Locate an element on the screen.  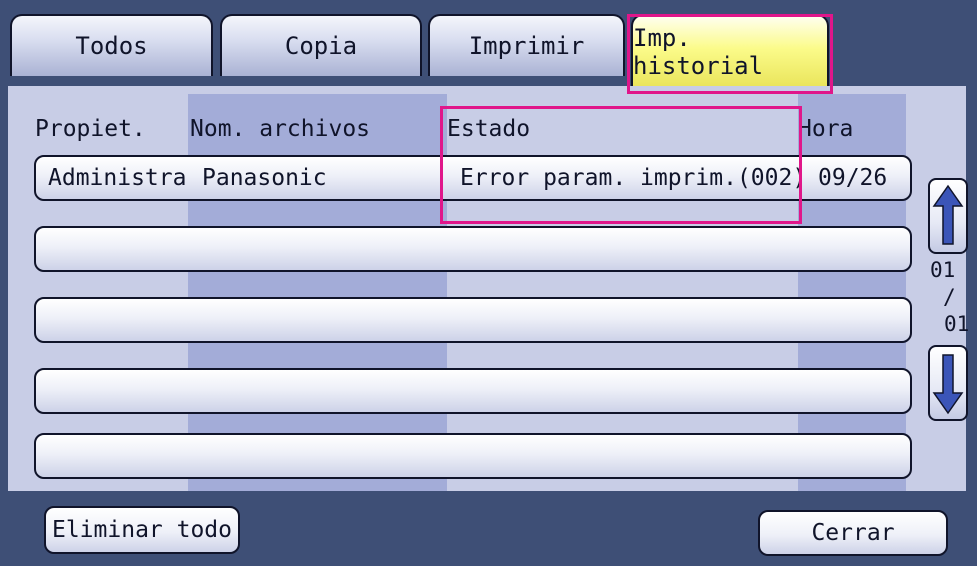
tab-label: Copia is located at coordinates (321, 46).